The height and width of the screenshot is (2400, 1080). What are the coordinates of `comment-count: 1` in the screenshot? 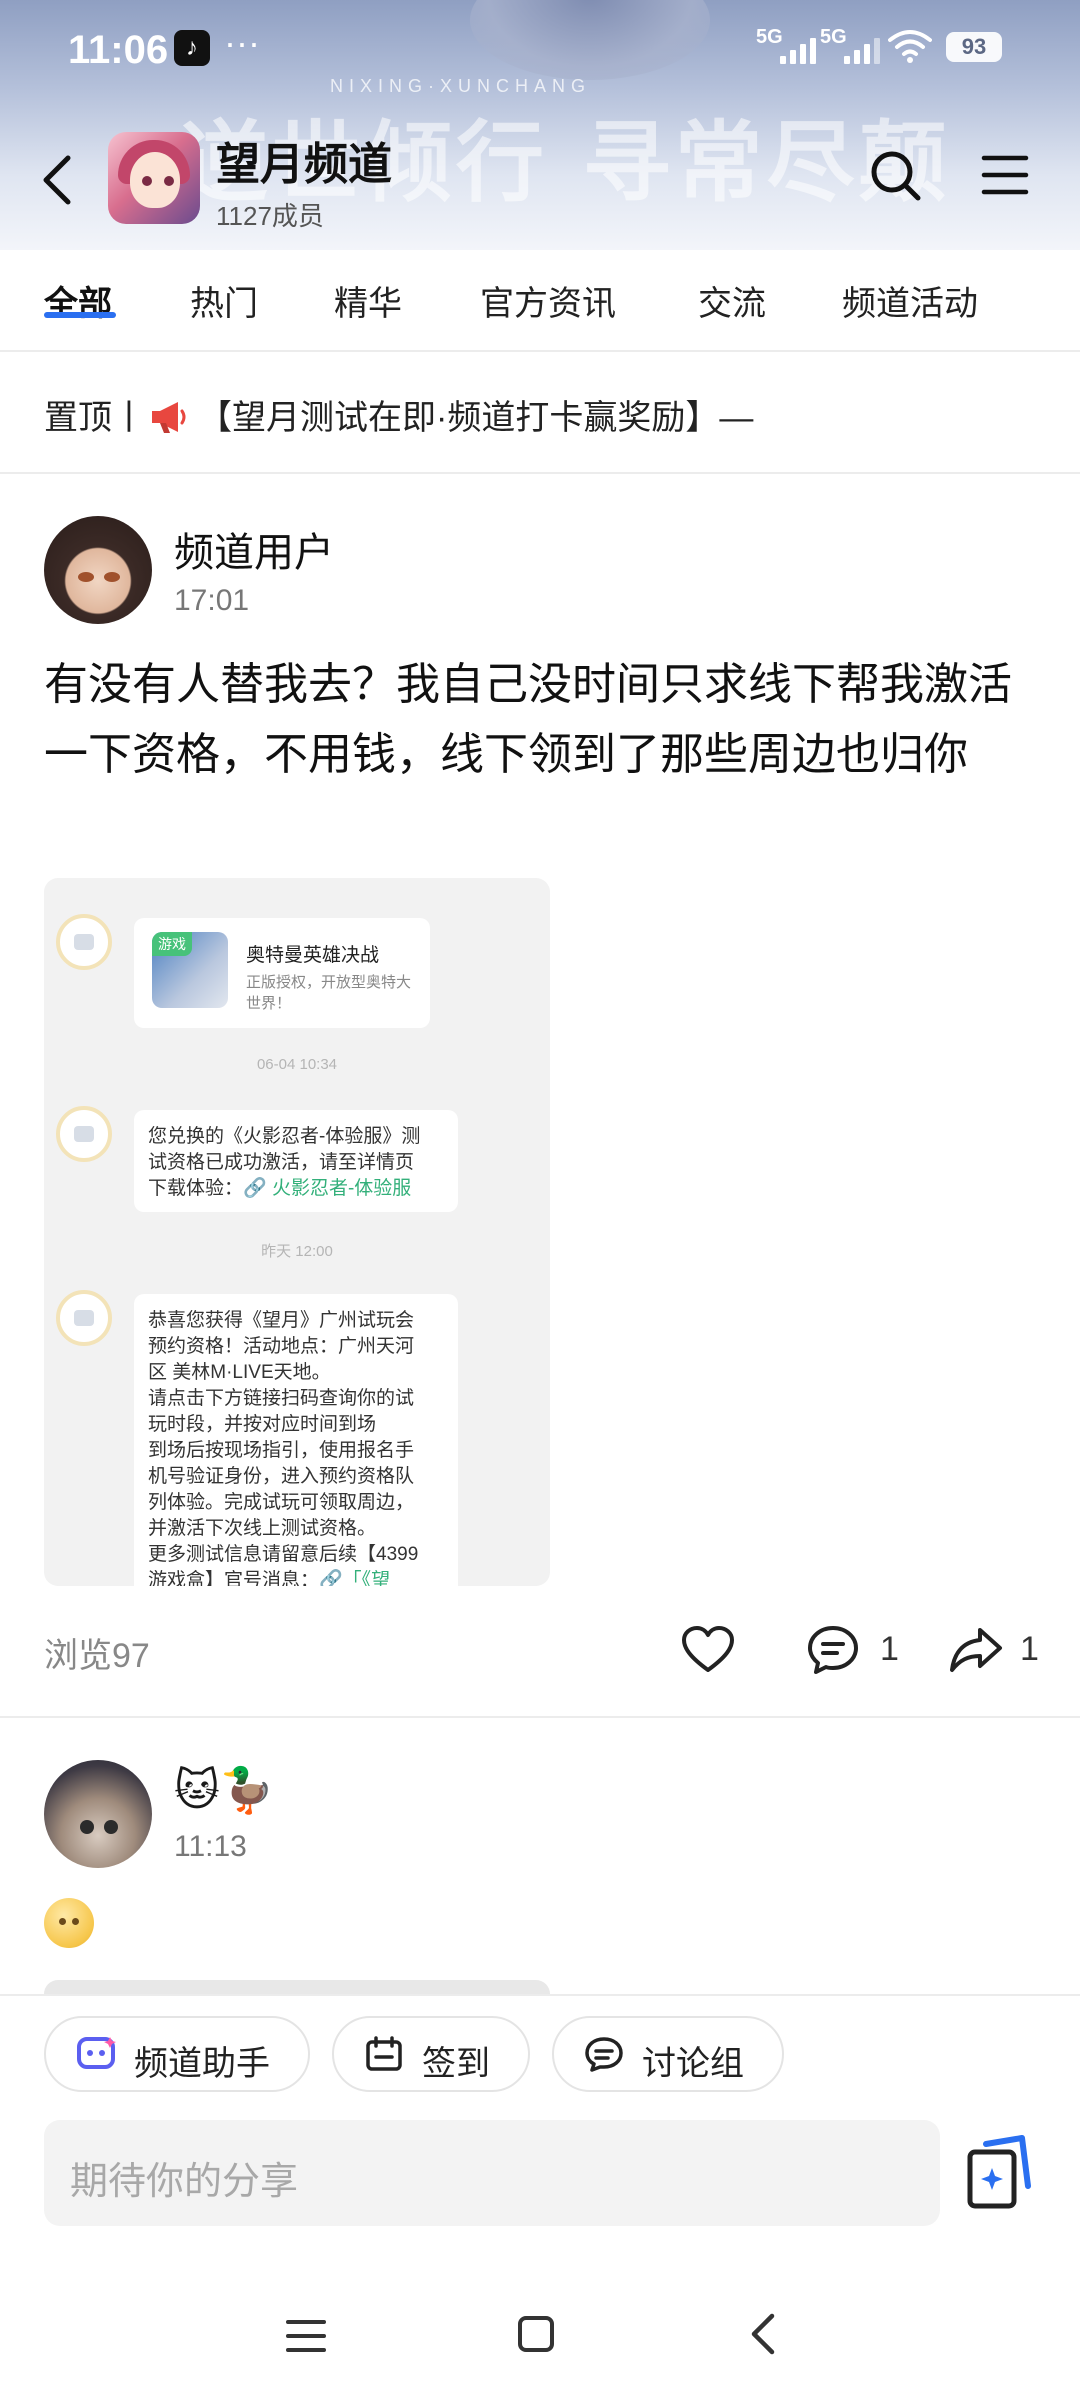 It's located at (889, 1649).